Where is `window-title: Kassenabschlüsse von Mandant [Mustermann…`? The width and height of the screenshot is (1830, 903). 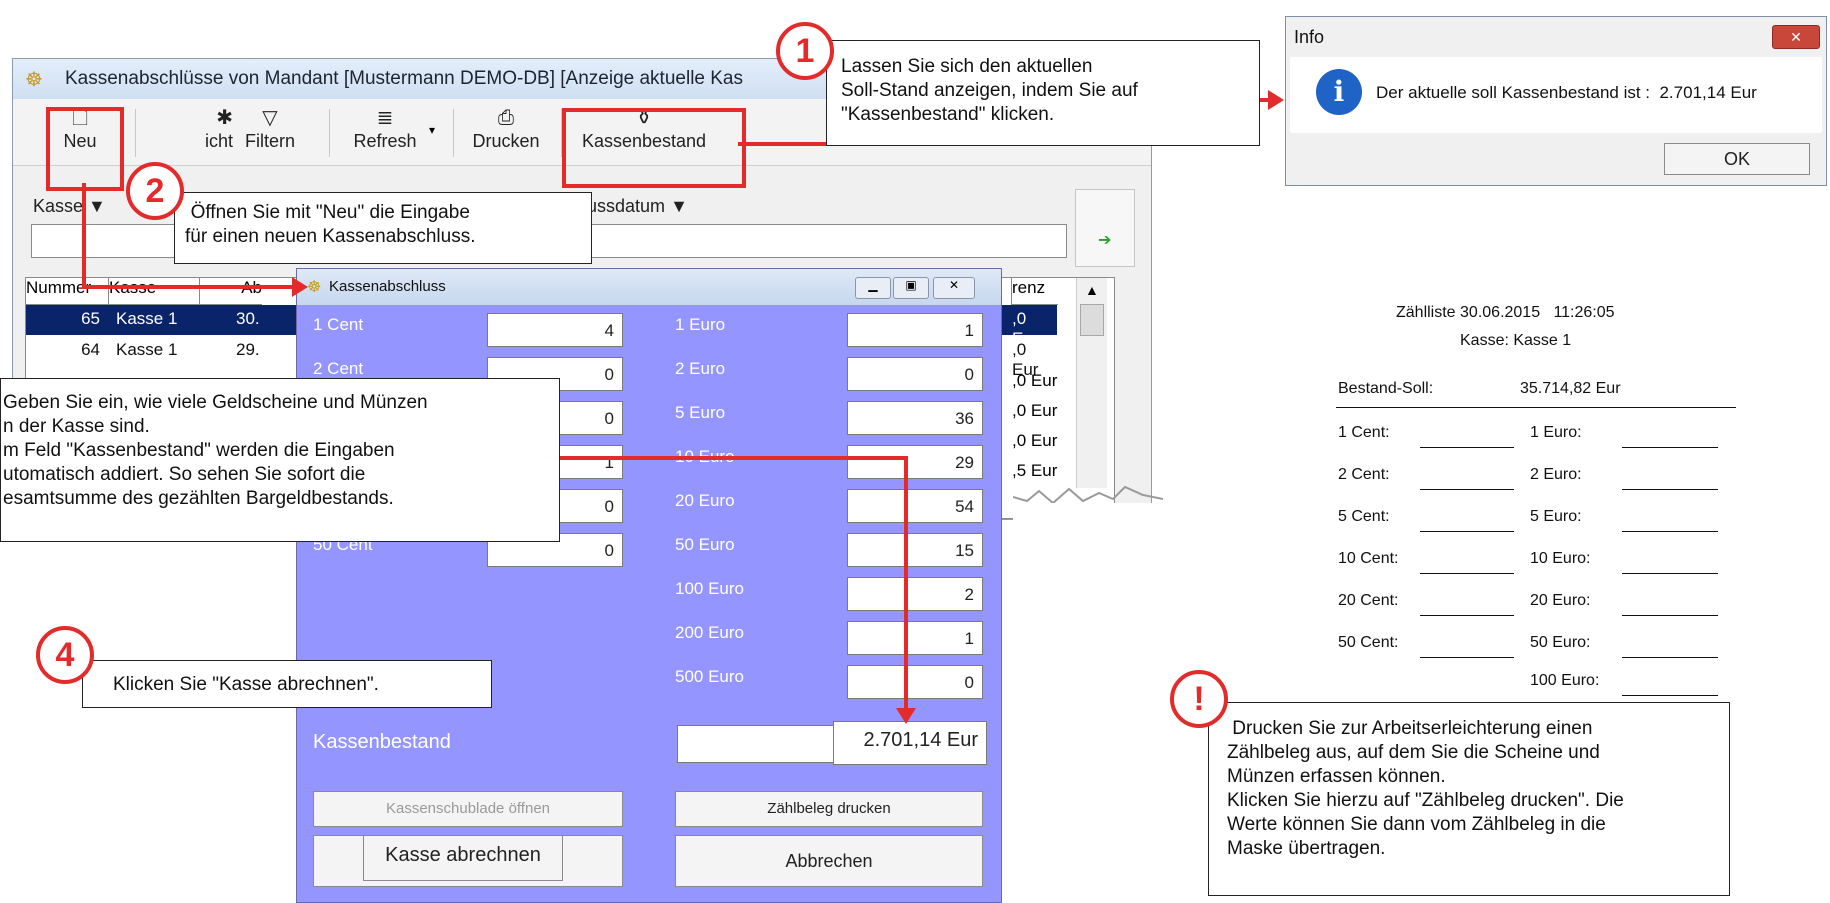
window-title: Kassenabschlüsse von Mandant [Mustermann… is located at coordinates (404, 78).